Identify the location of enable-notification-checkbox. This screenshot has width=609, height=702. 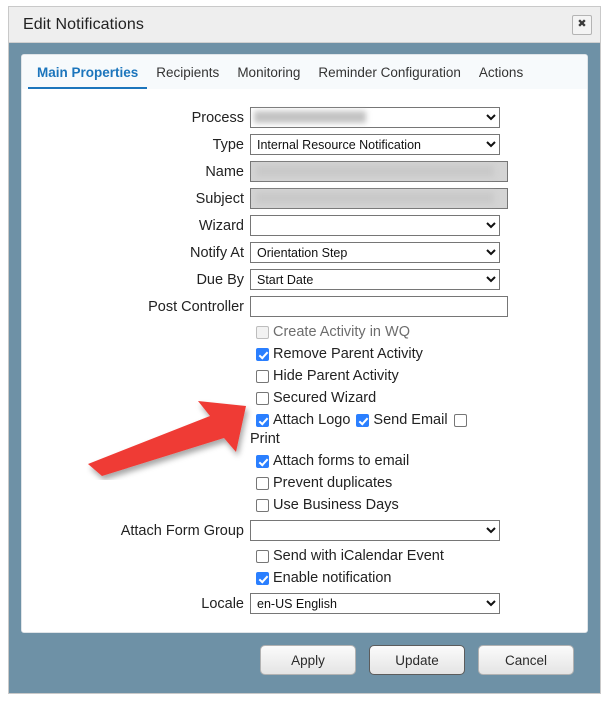
(262, 578).